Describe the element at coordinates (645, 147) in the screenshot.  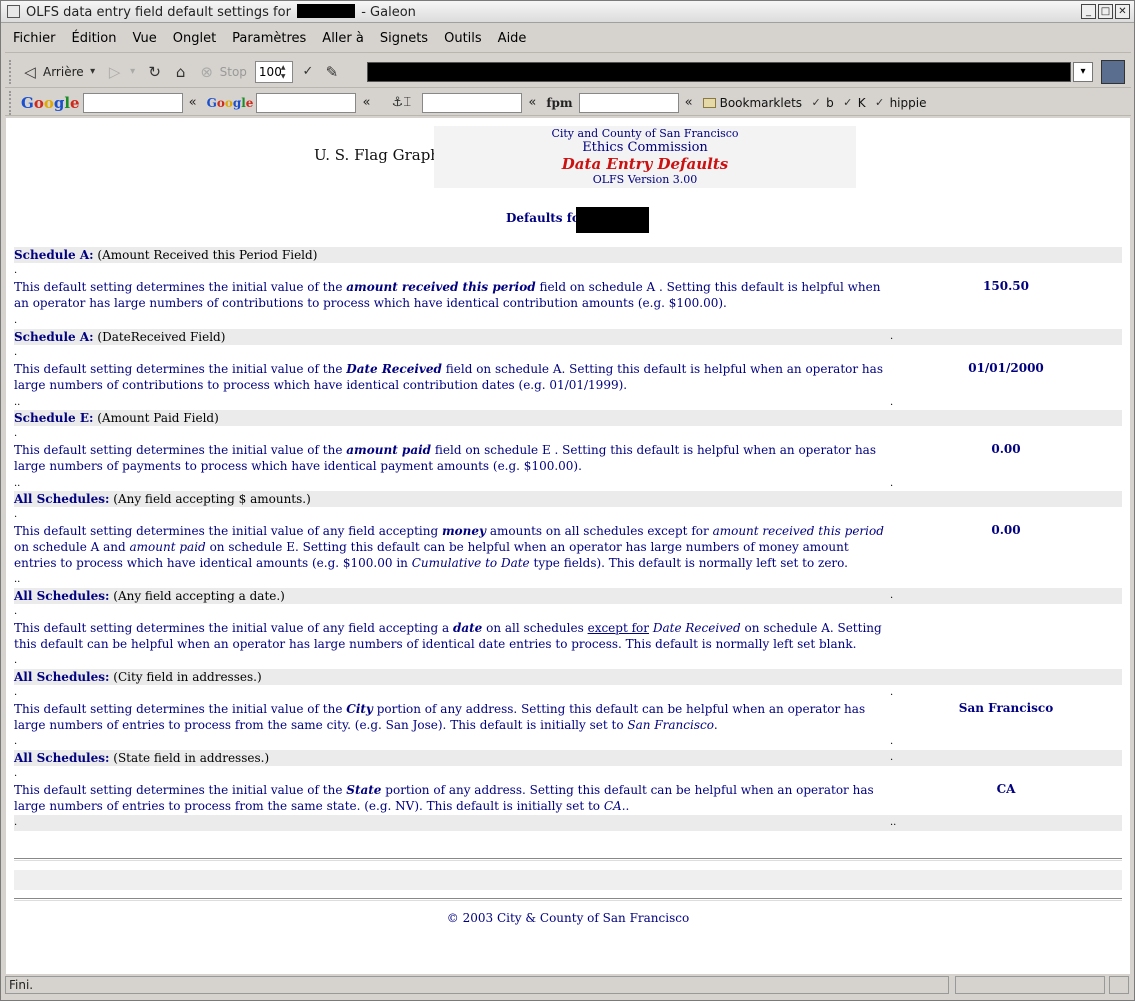
I see `header-line-2: Ethics Commission` at that location.